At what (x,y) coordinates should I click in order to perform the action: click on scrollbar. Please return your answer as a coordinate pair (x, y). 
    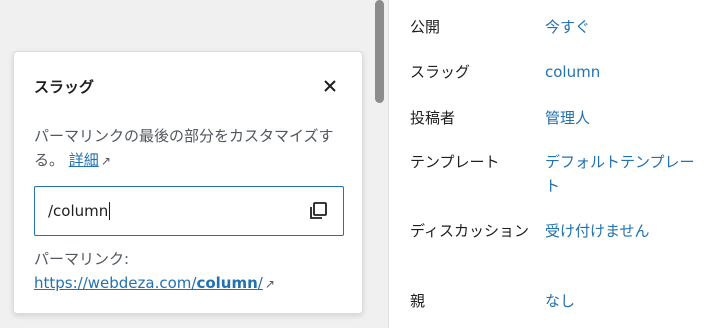
    Looking at the image, I should click on (380, 164).